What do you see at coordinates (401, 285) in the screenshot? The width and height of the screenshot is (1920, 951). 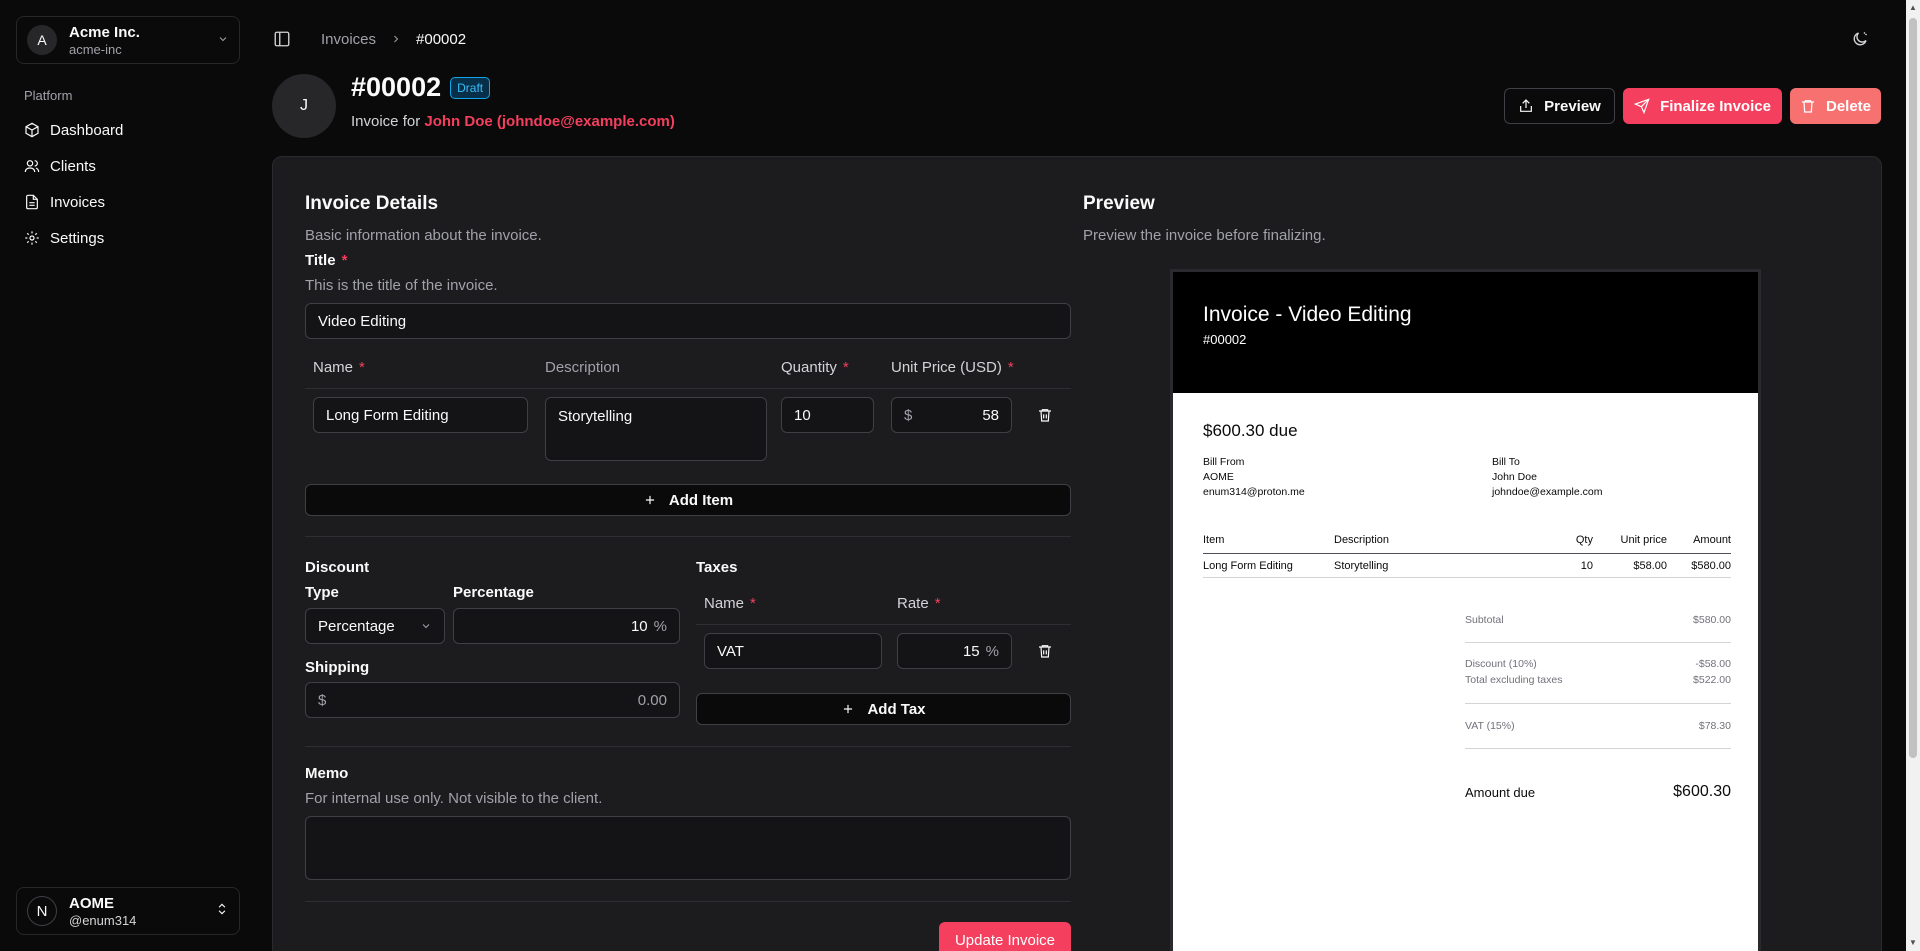 I see `title-field-help: This is the title of the invoice.` at bounding box center [401, 285].